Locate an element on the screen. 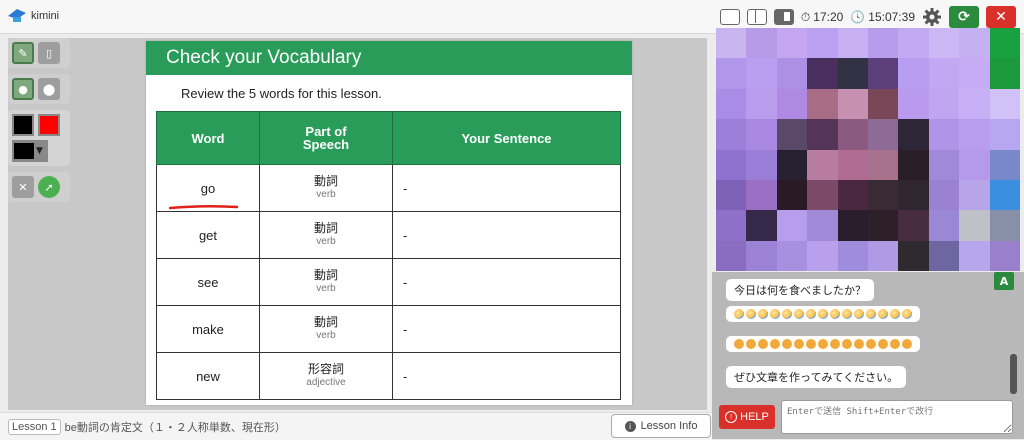 The height and width of the screenshot is (440, 1024). pos-cell: 形容詞 adjective is located at coordinates (326, 376).